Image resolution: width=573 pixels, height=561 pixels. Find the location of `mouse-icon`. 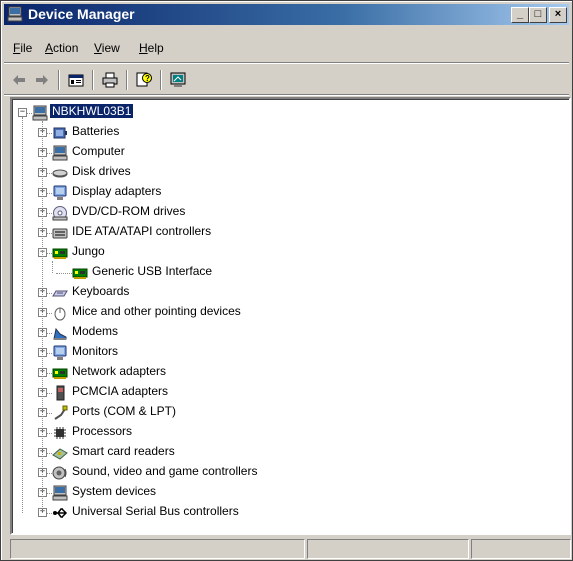

mouse-icon is located at coordinates (60, 313).